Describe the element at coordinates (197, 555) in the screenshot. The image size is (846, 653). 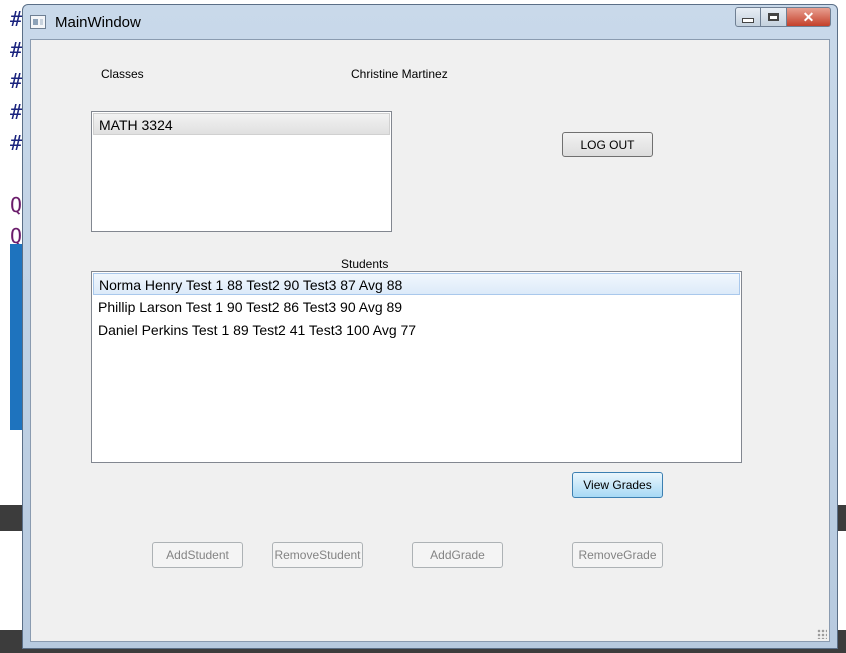
I see `add-student-button: AddStudent` at that location.